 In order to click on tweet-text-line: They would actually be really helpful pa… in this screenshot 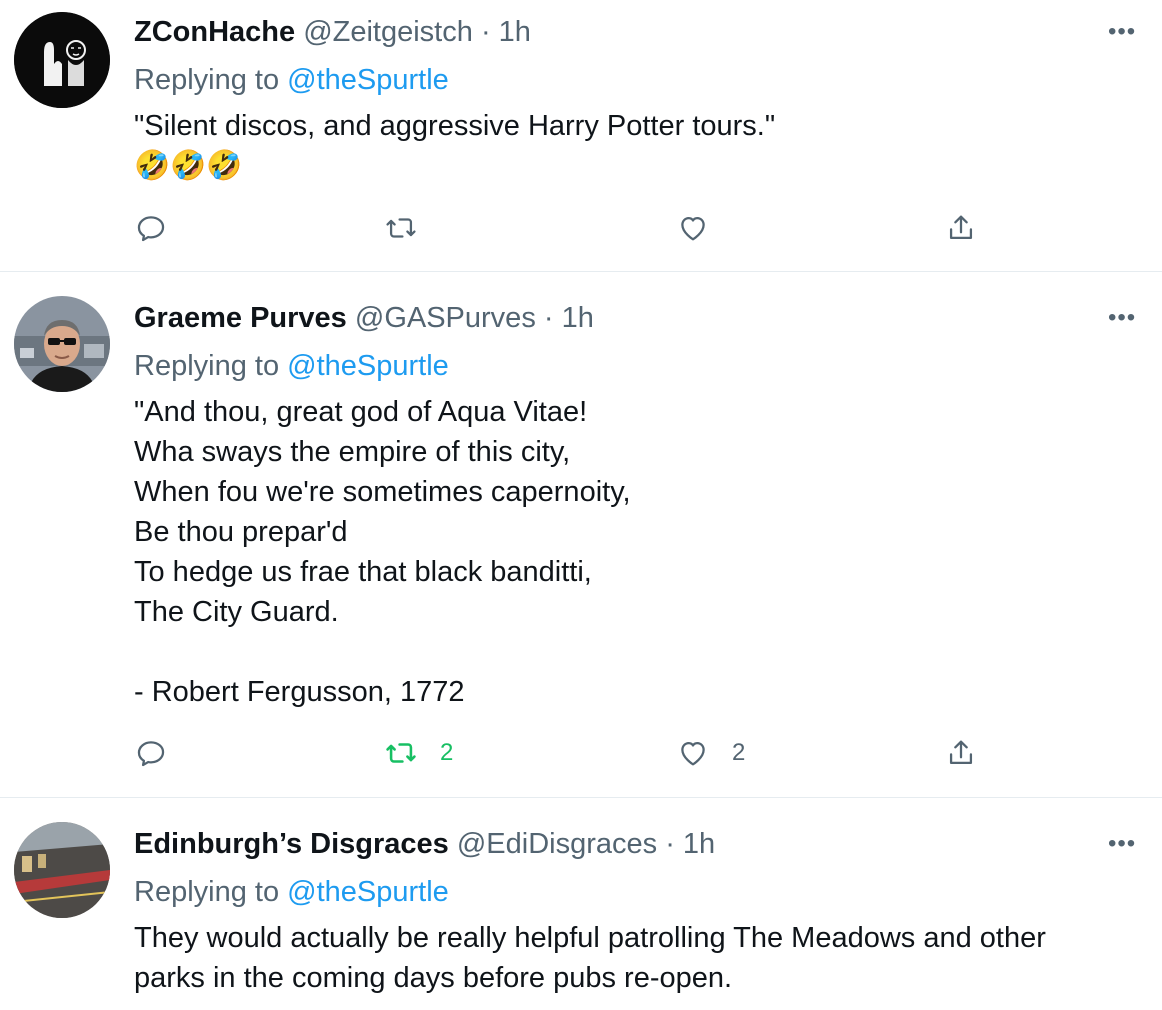, I will do `click(590, 938)`.